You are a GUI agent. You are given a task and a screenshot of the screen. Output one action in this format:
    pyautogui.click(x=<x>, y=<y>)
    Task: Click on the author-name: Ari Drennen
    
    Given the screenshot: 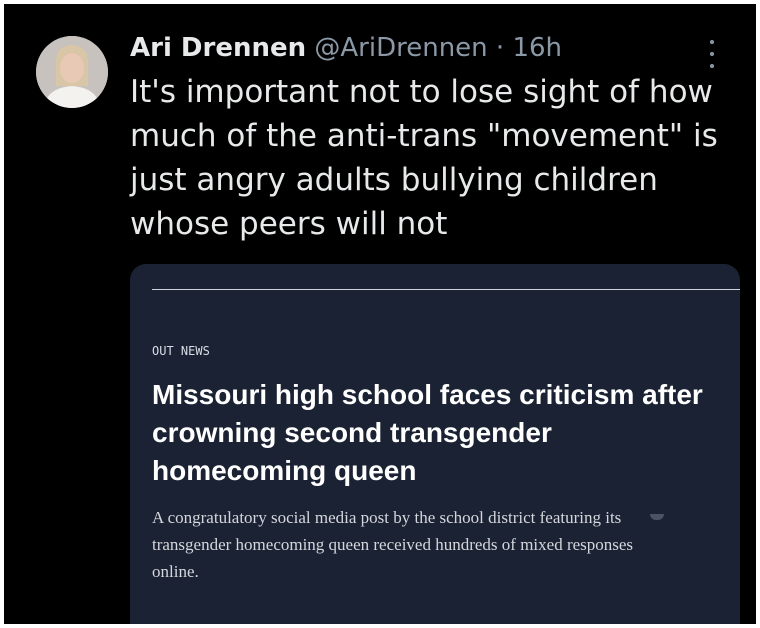 What is the action you would take?
    pyautogui.click(x=218, y=48)
    